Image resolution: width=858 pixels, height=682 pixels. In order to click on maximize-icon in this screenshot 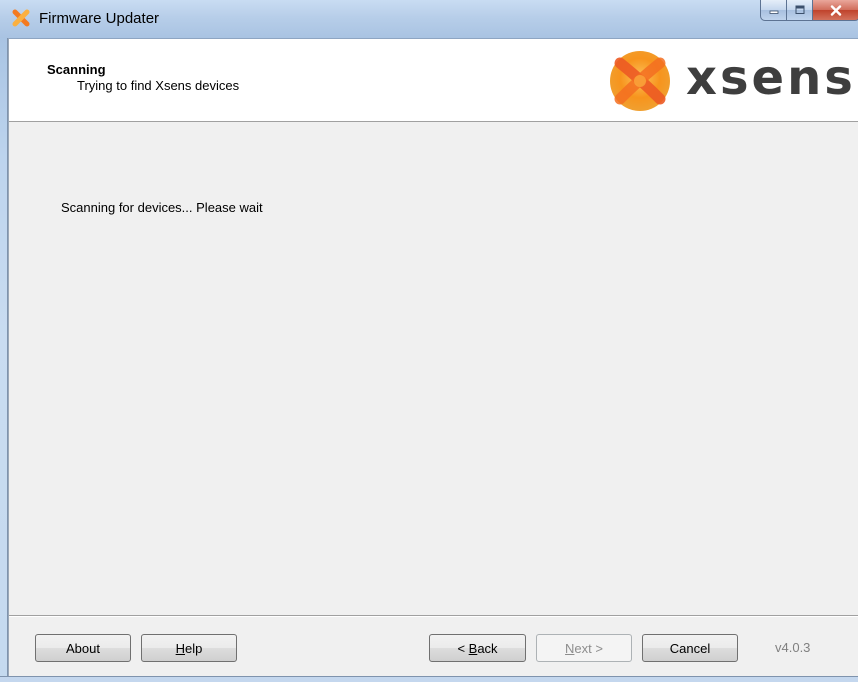, I will do `click(799, 9)`.